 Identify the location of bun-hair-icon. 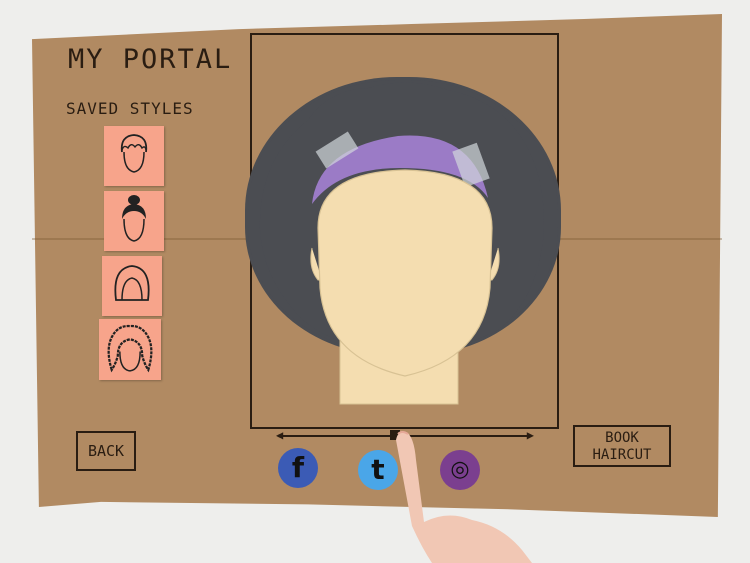
(134, 218).